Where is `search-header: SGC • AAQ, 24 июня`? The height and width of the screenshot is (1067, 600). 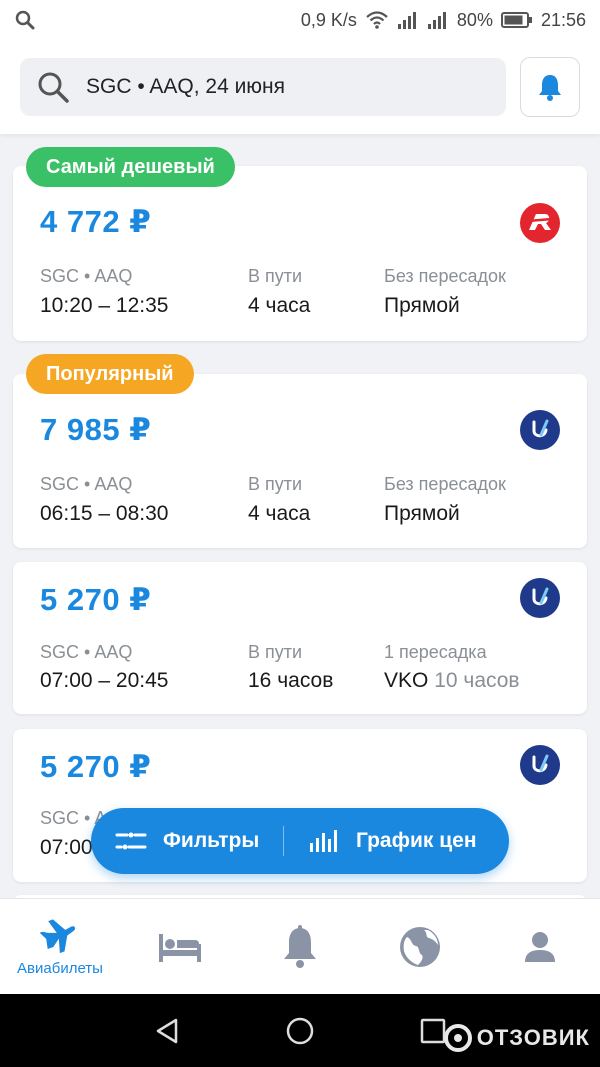 search-header: SGC • AAQ, 24 июня is located at coordinates (300, 87).